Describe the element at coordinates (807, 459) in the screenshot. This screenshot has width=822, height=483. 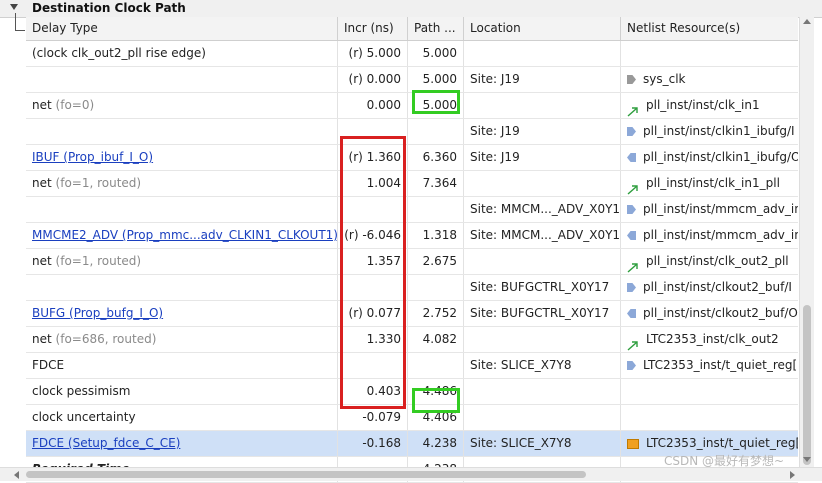
I see `scroll-down-arrow-icon` at that location.